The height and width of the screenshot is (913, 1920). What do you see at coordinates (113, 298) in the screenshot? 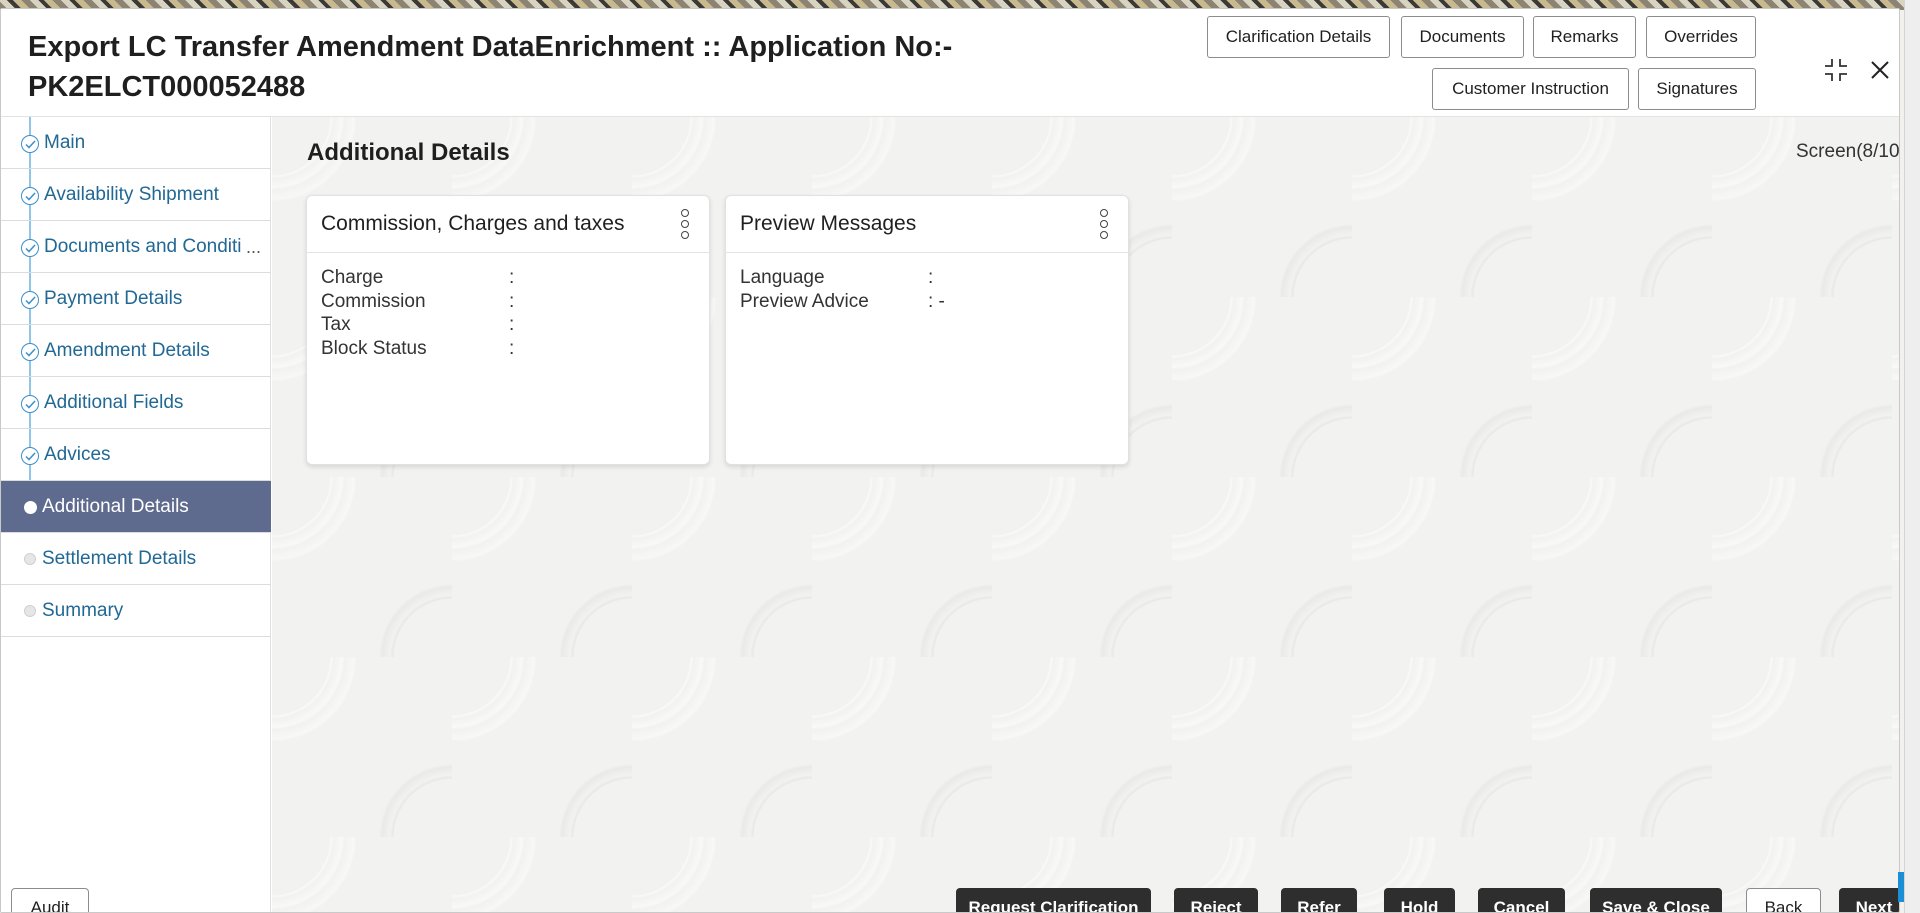
I see `sidebar-item-label: Payment Details` at bounding box center [113, 298].